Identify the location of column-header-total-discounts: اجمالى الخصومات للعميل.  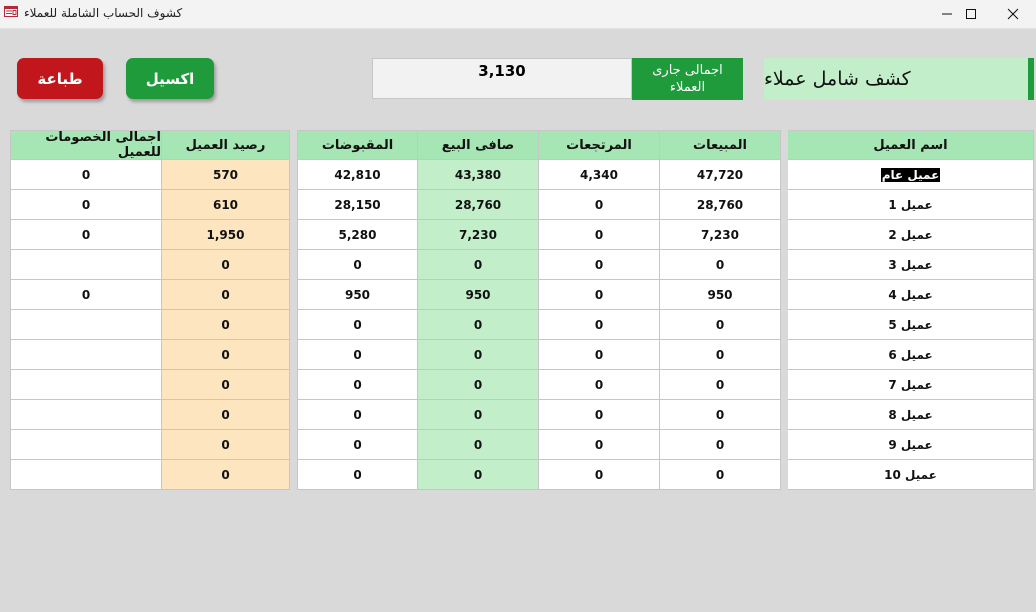
(86, 145).